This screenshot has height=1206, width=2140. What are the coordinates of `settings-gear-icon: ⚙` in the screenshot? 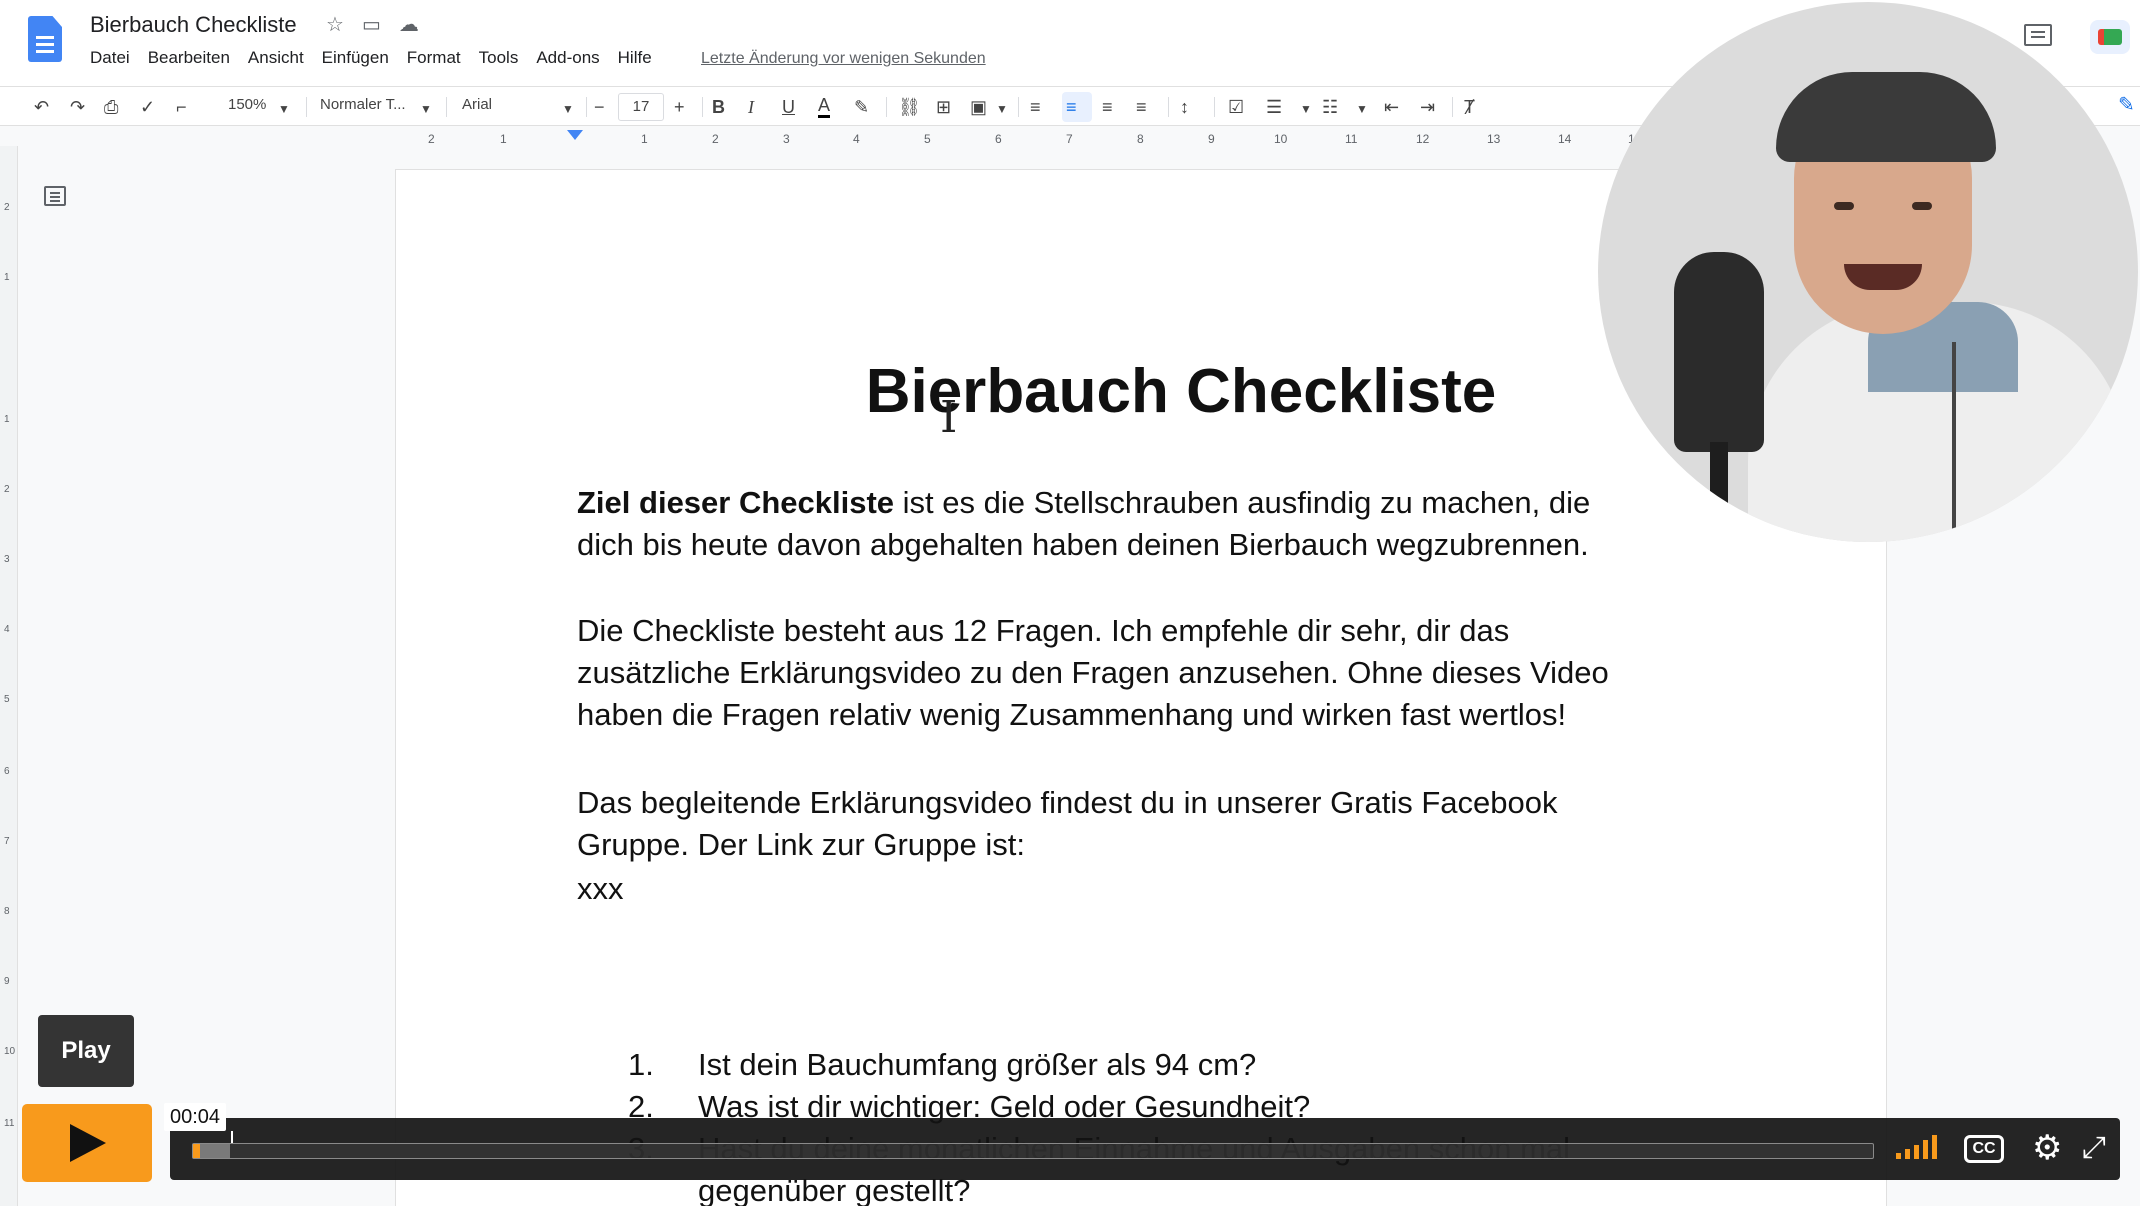 It's located at (2047, 1148).